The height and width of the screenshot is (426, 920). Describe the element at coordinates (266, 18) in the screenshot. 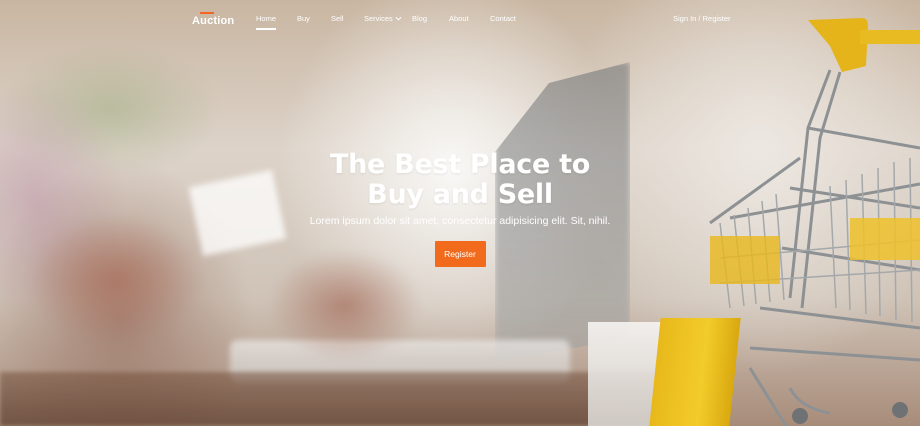

I see `nav-item-home: Home` at that location.